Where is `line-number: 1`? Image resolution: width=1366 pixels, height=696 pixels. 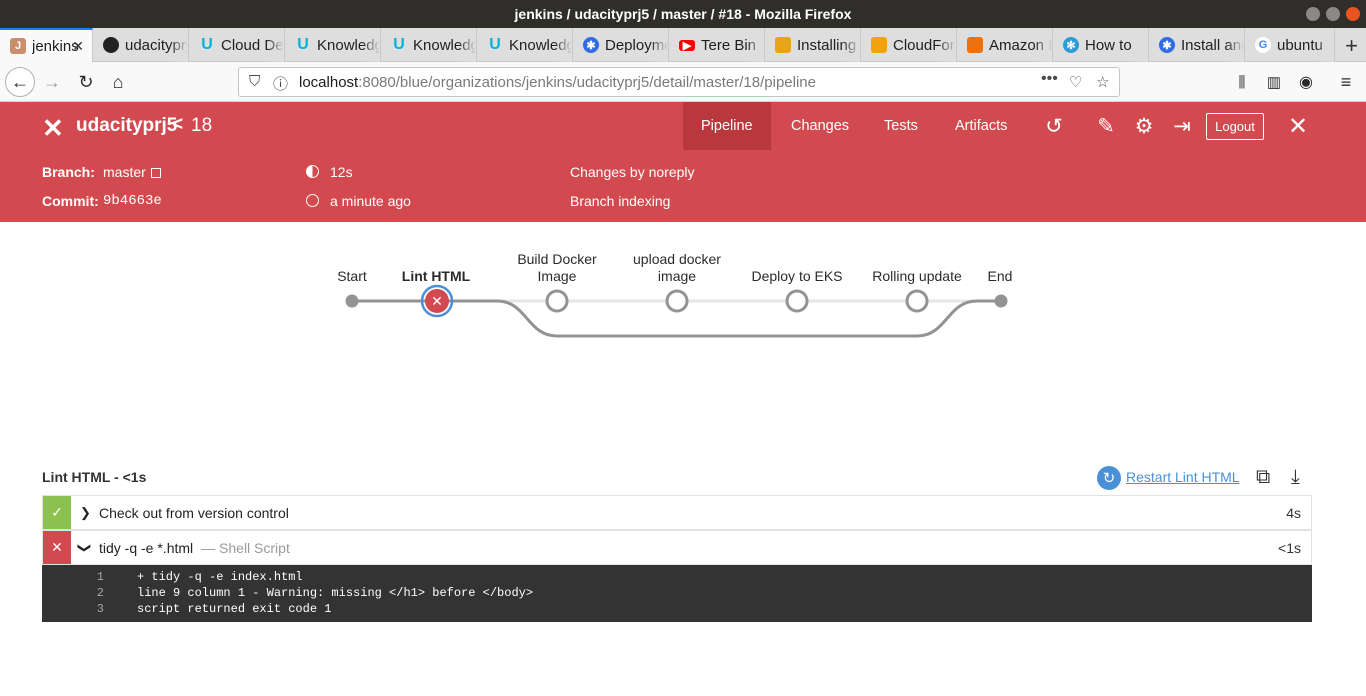
line-number: 1 is located at coordinates (98, 577).